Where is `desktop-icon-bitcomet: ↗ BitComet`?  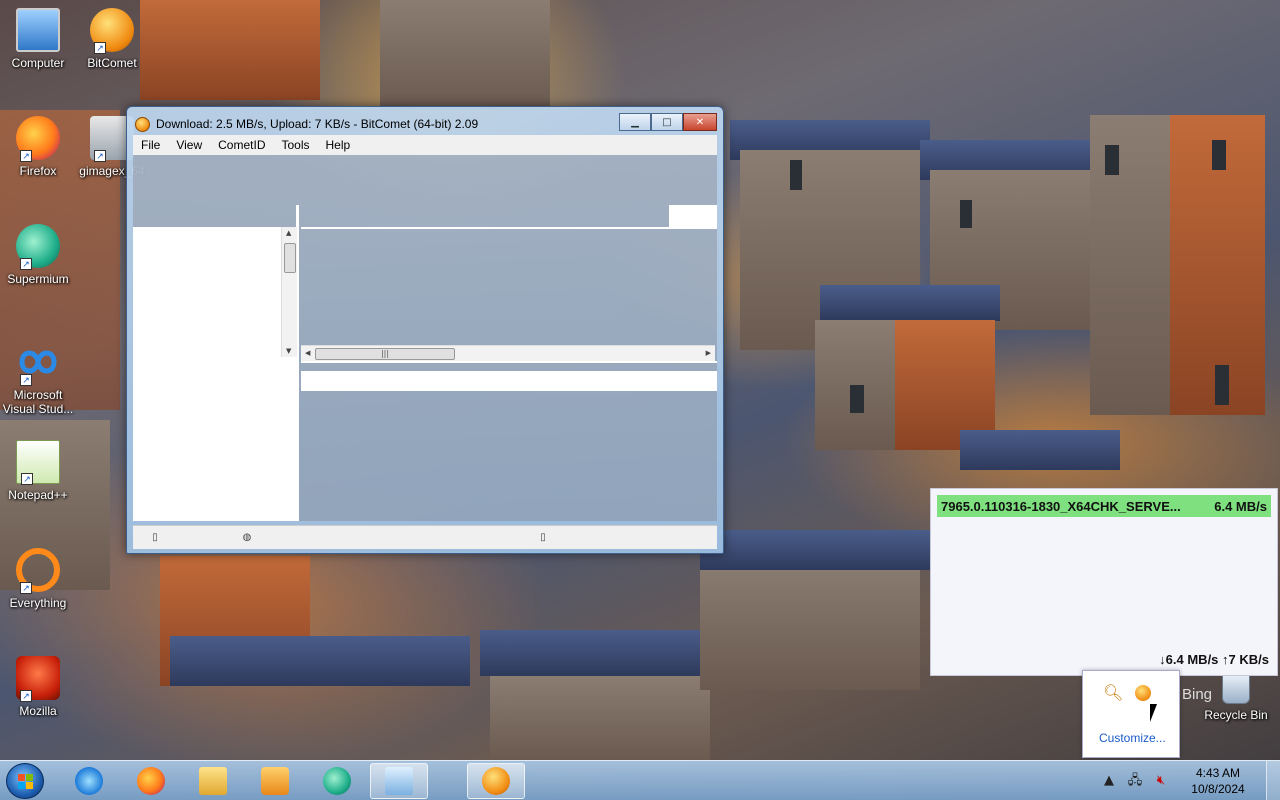 desktop-icon-bitcomet: ↗ BitComet is located at coordinates (112, 39).